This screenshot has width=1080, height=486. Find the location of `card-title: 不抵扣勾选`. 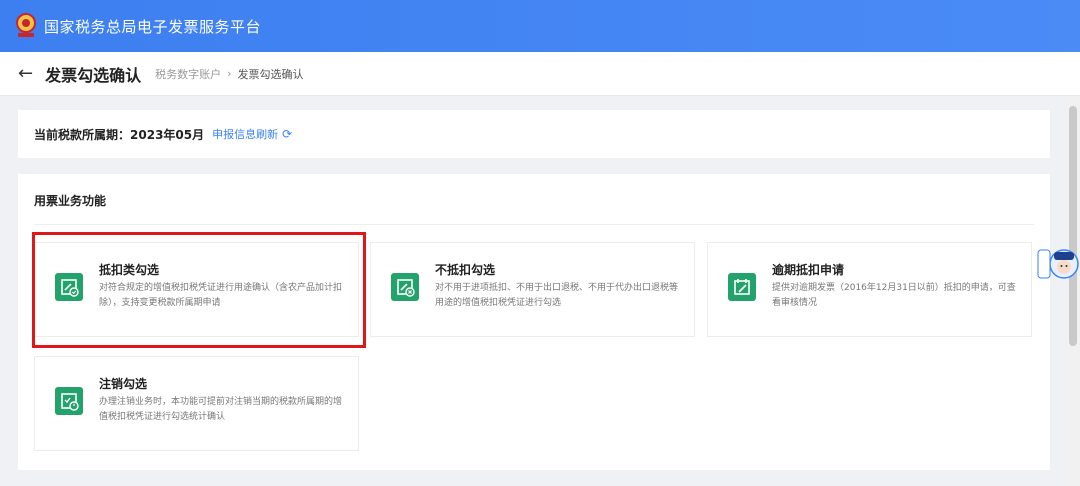

card-title: 不抵扣勾选 is located at coordinates (465, 270).